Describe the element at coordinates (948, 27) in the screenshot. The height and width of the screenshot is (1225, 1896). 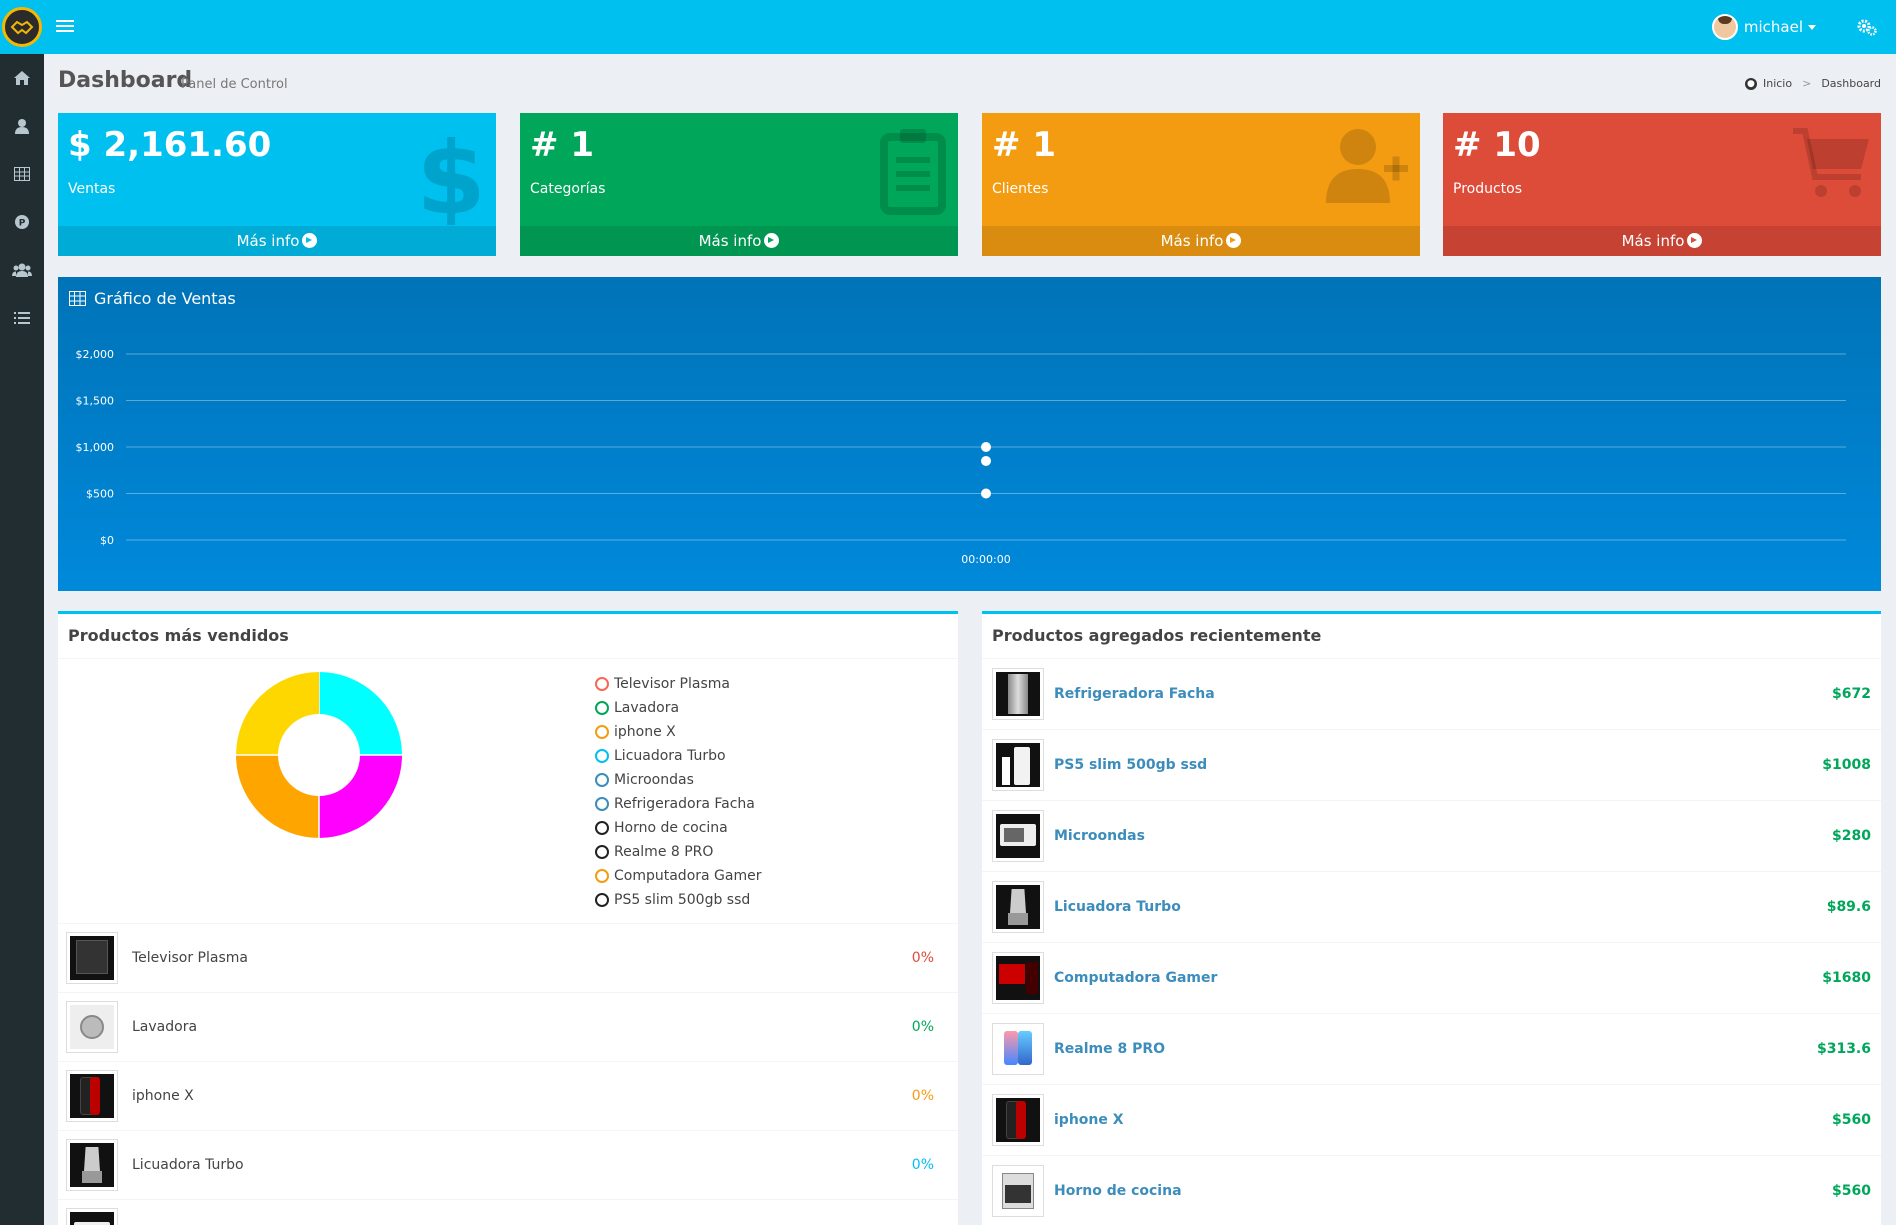
I see `top-navbar: michael` at that location.